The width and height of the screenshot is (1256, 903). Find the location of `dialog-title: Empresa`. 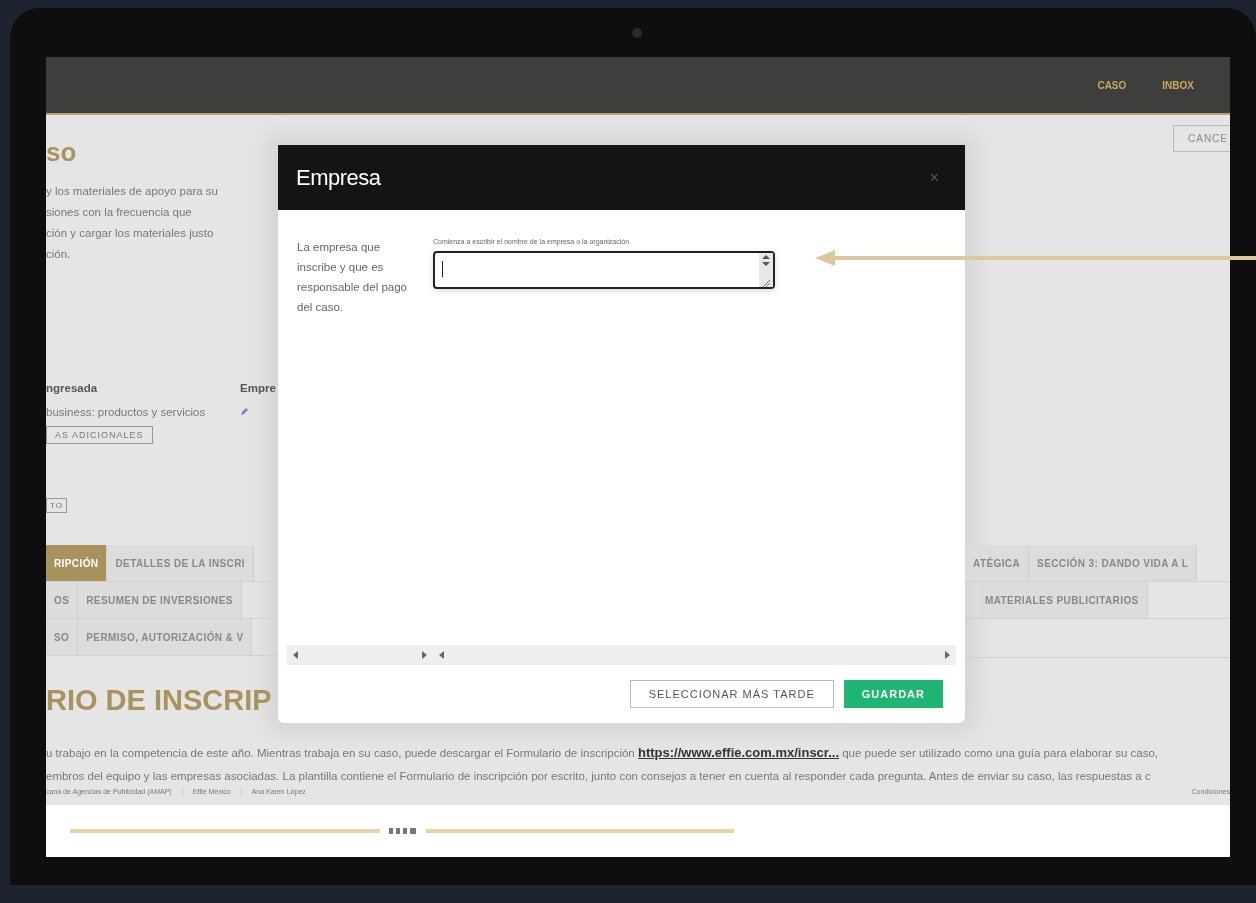

dialog-title: Empresa is located at coordinates (338, 177).